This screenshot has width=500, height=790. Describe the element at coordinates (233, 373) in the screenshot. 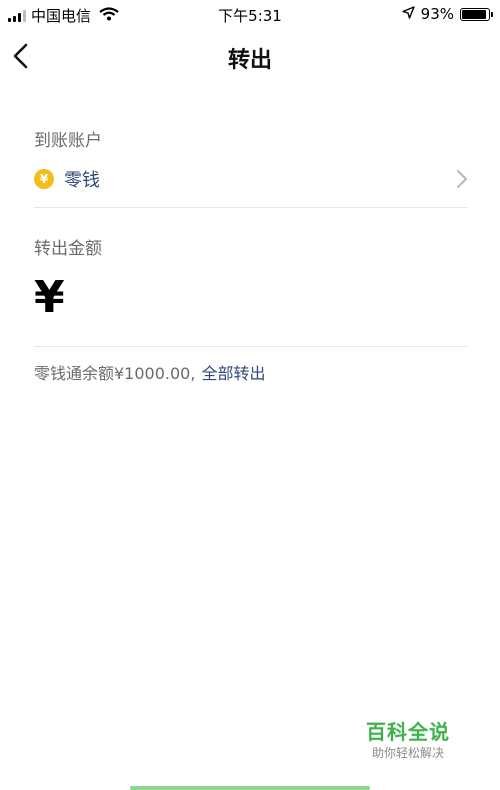

I see `withdraw-all-link: 全部转出` at that location.